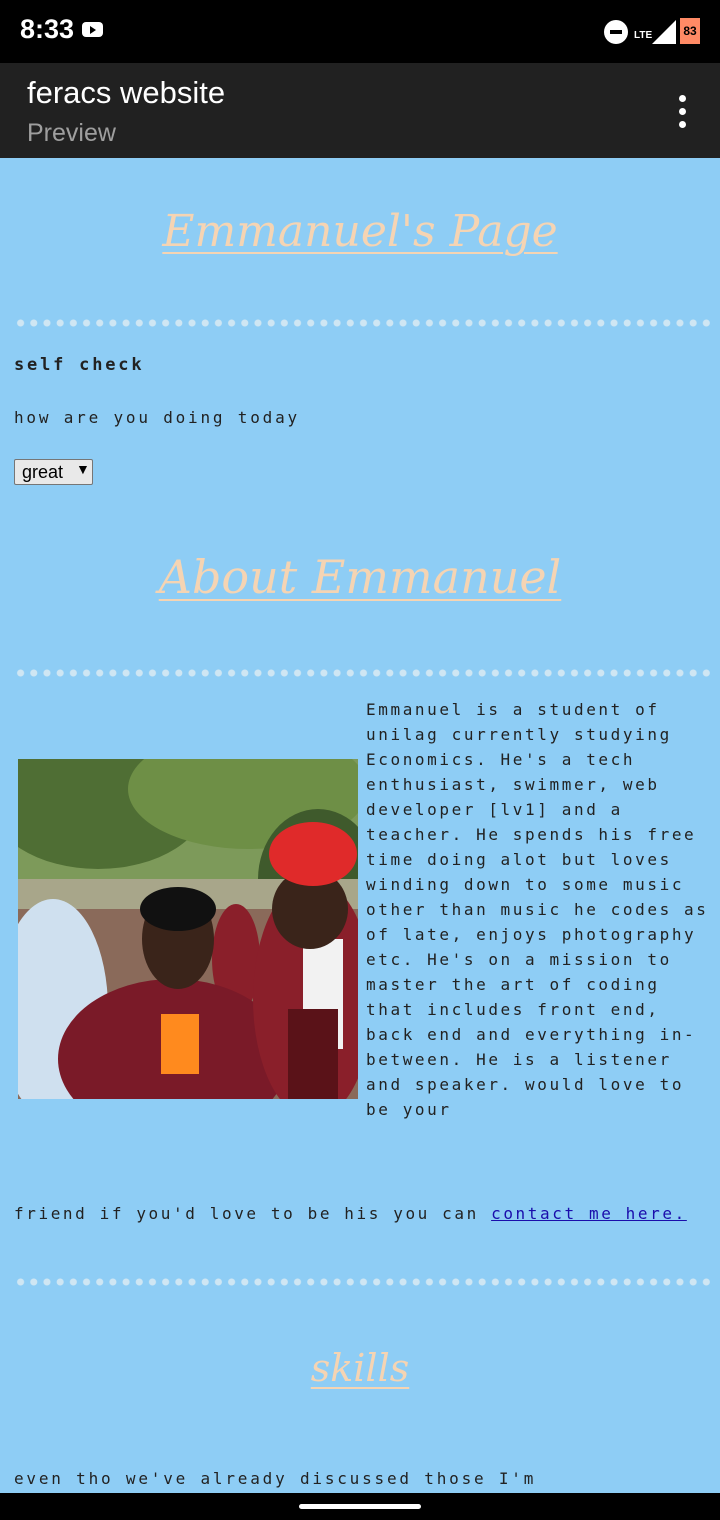  I want to click on navigation-bar, so click(360, 1506).